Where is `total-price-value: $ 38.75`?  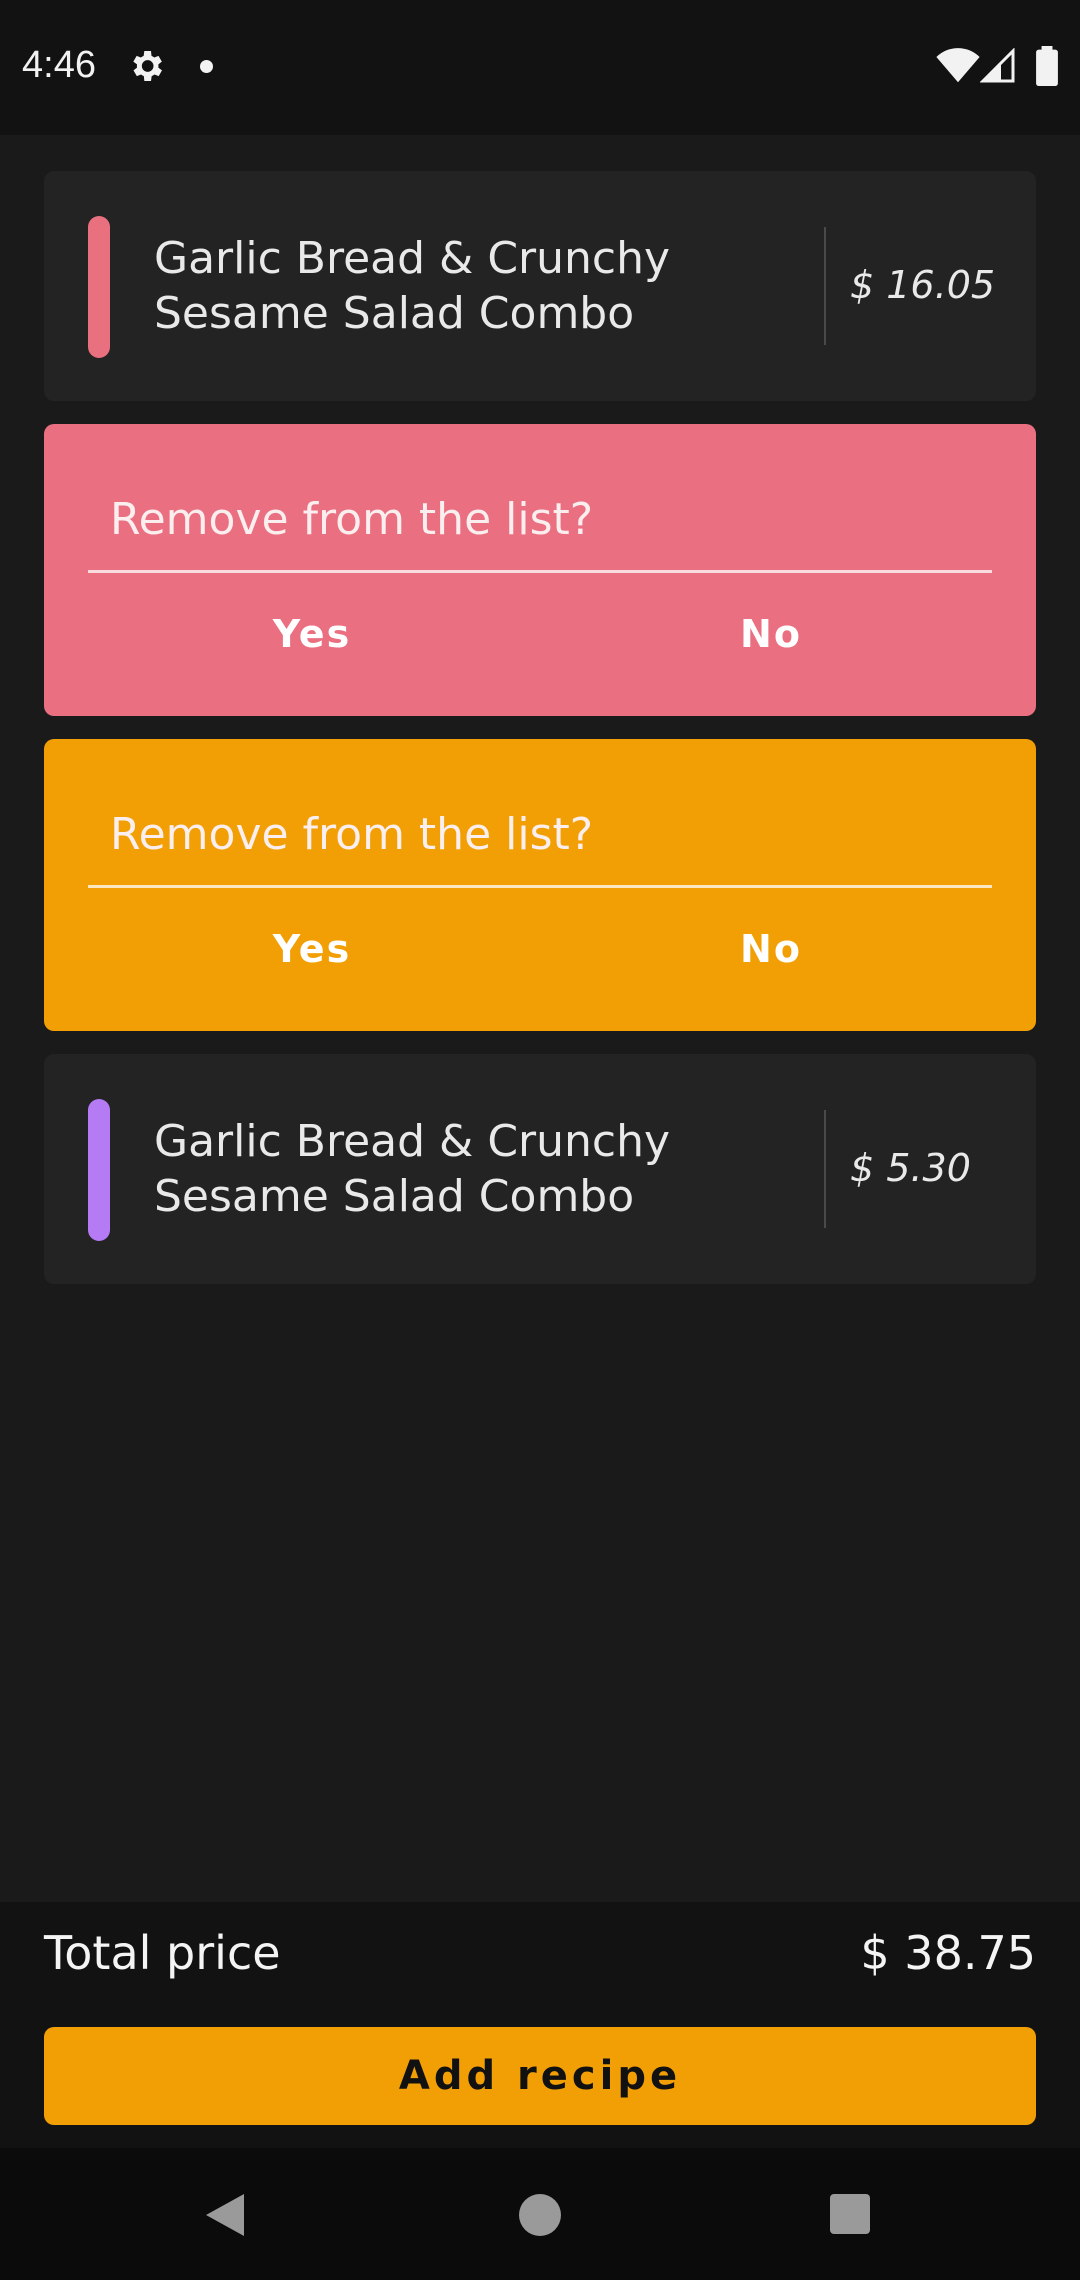 total-price-value: $ 38.75 is located at coordinates (948, 1953).